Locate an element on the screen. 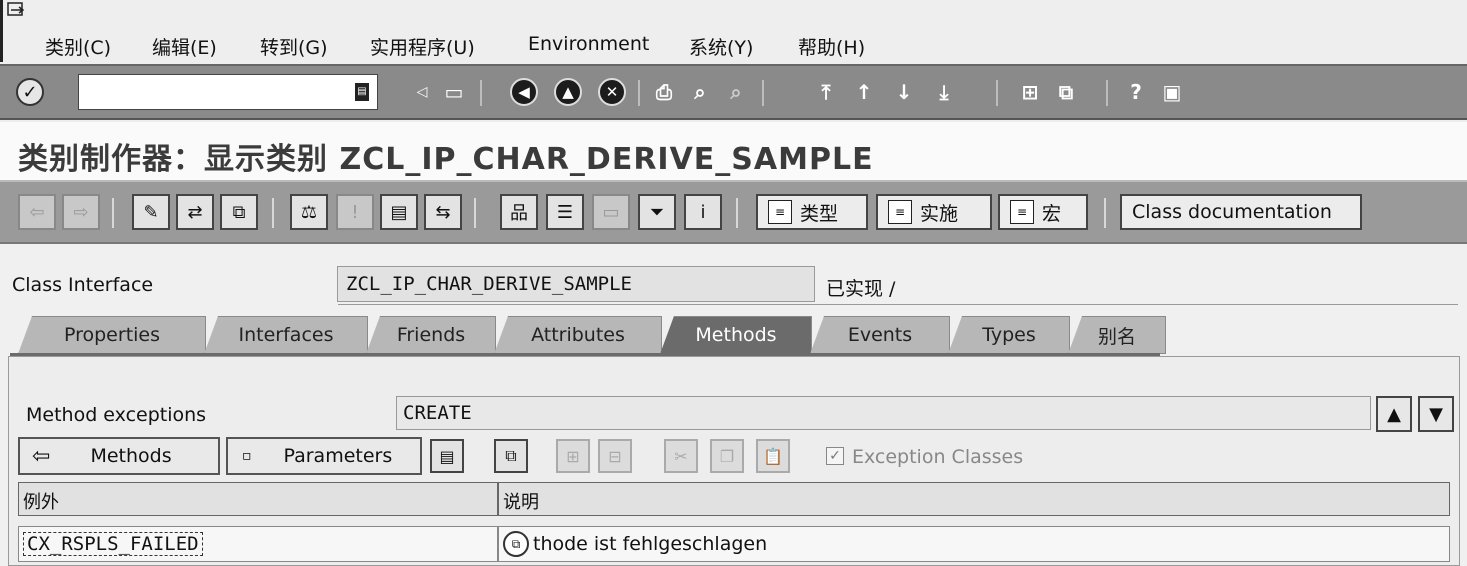 The height and width of the screenshot is (566, 1467). object-list-icon: ☰ is located at coordinates (565, 212).